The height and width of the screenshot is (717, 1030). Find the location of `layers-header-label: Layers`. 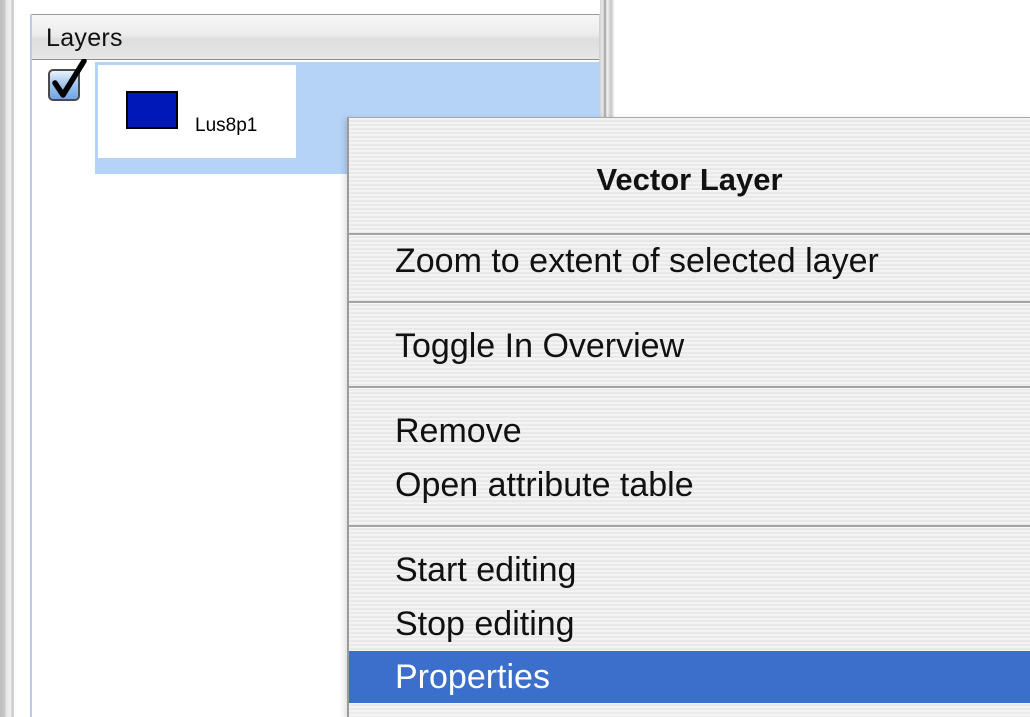

layers-header-label: Layers is located at coordinates (84, 38).